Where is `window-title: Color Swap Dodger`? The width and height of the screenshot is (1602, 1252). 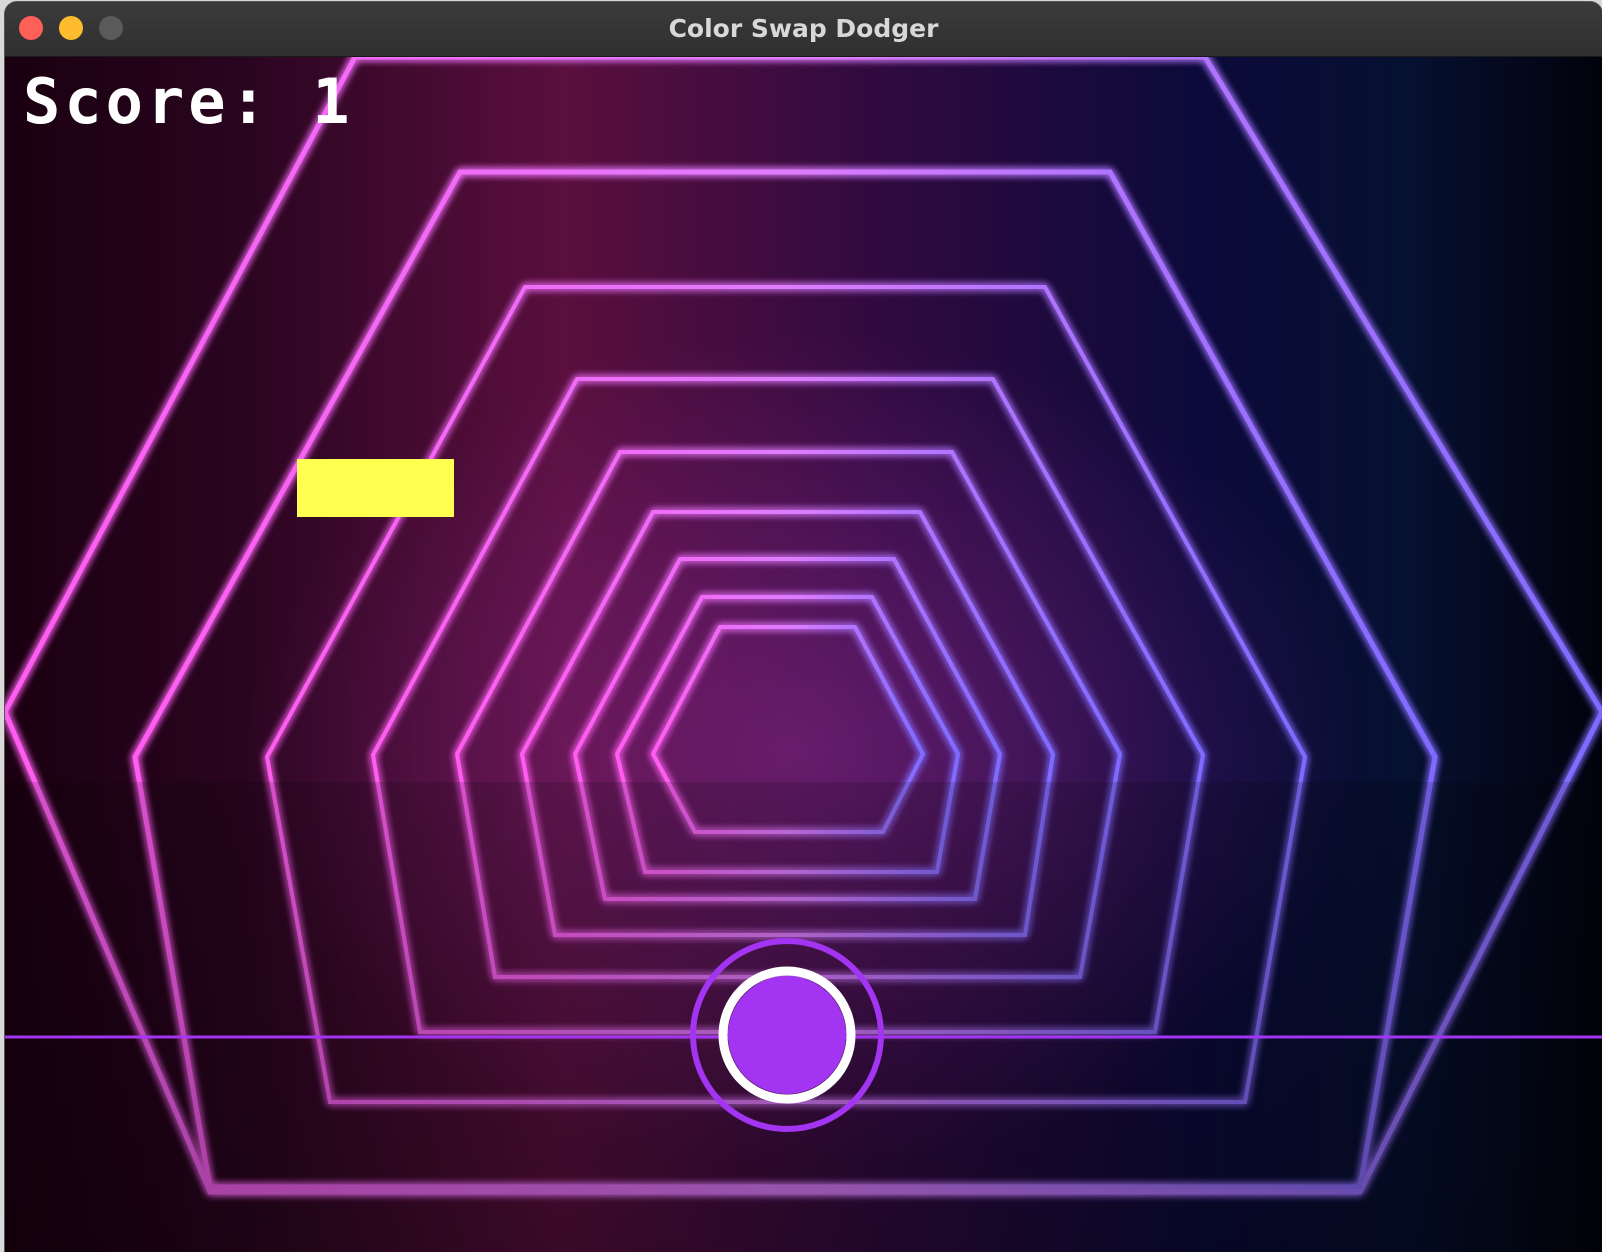 window-title: Color Swap Dodger is located at coordinates (803, 28).